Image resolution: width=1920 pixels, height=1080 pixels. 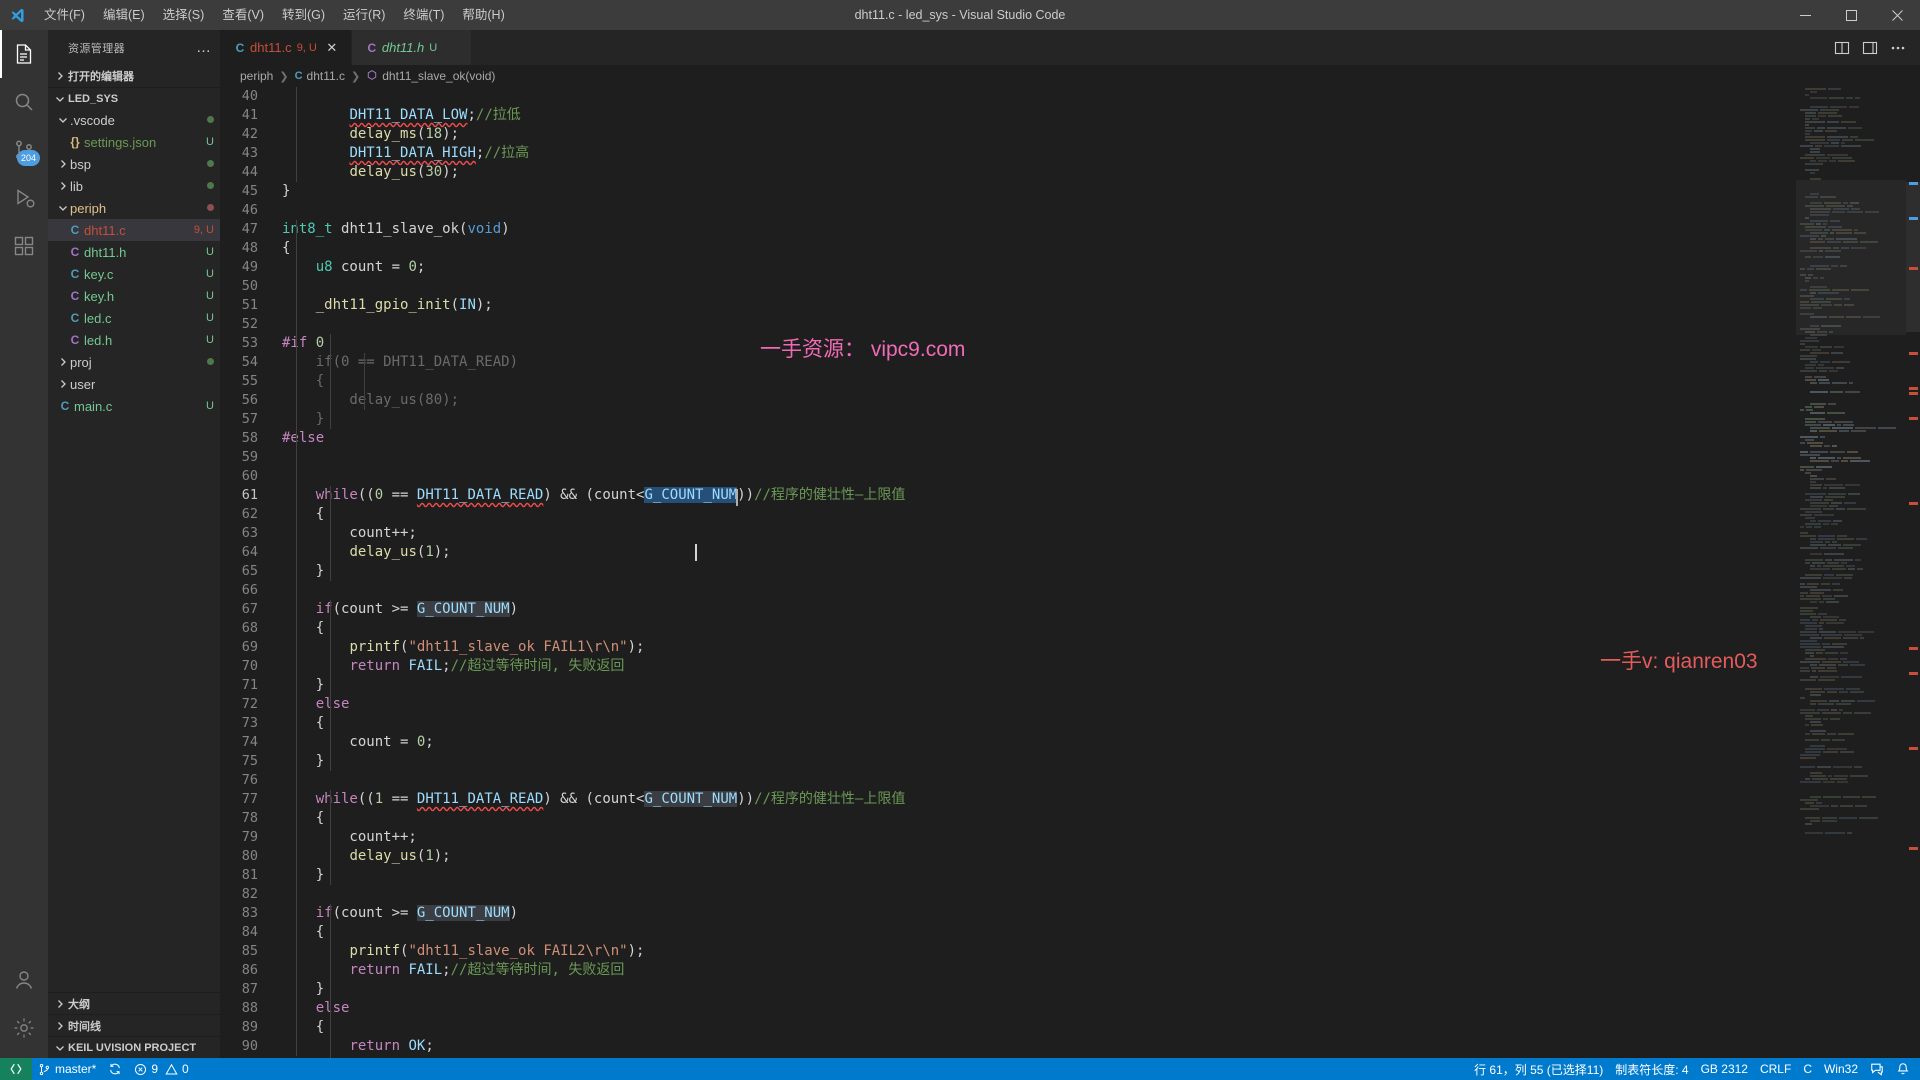 I want to click on code-line: 56 delay_us(80);, so click(x=1070, y=400).